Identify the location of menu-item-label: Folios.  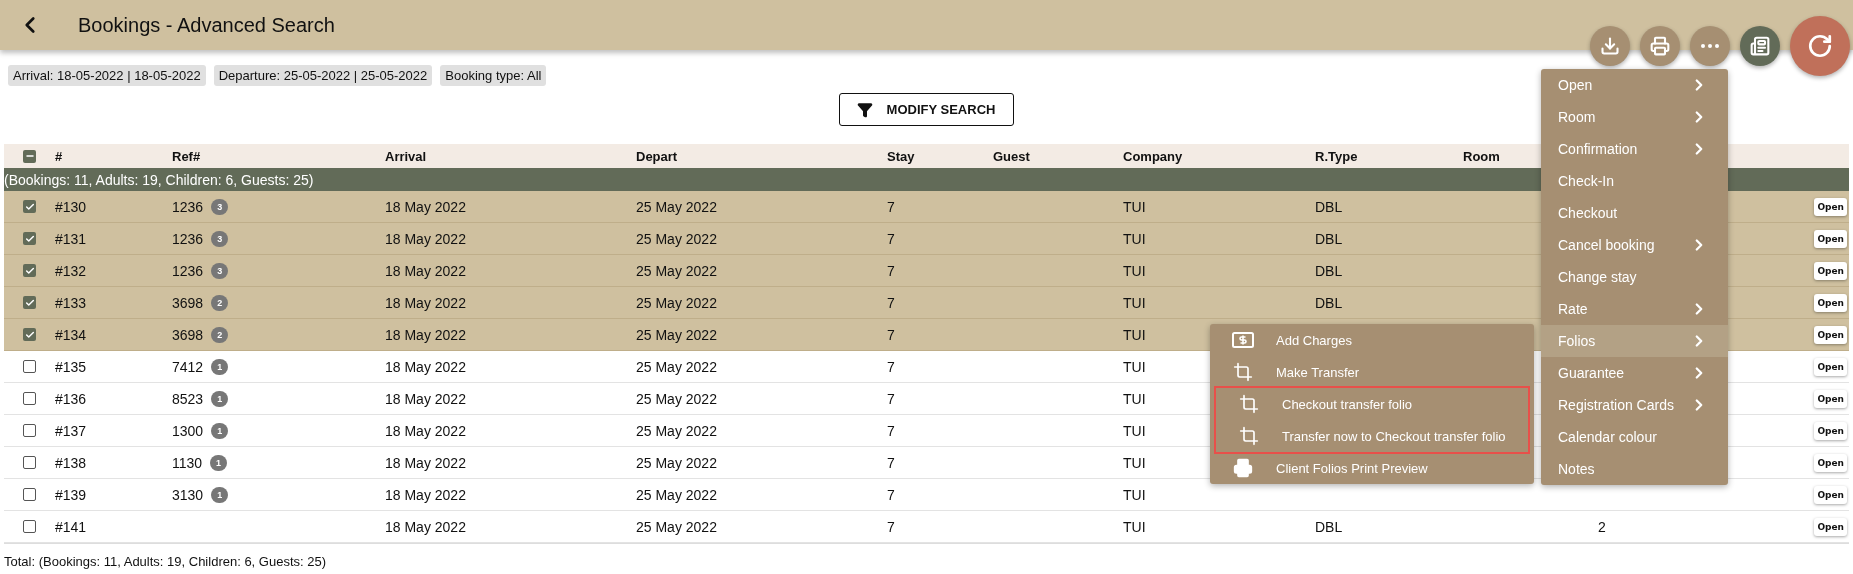
(1577, 341).